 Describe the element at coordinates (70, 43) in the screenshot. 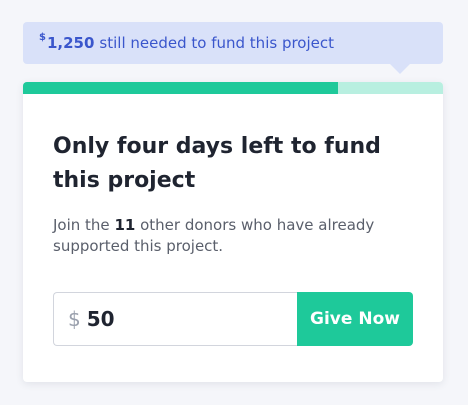

I see `tooltip-amount: 1,250` at that location.